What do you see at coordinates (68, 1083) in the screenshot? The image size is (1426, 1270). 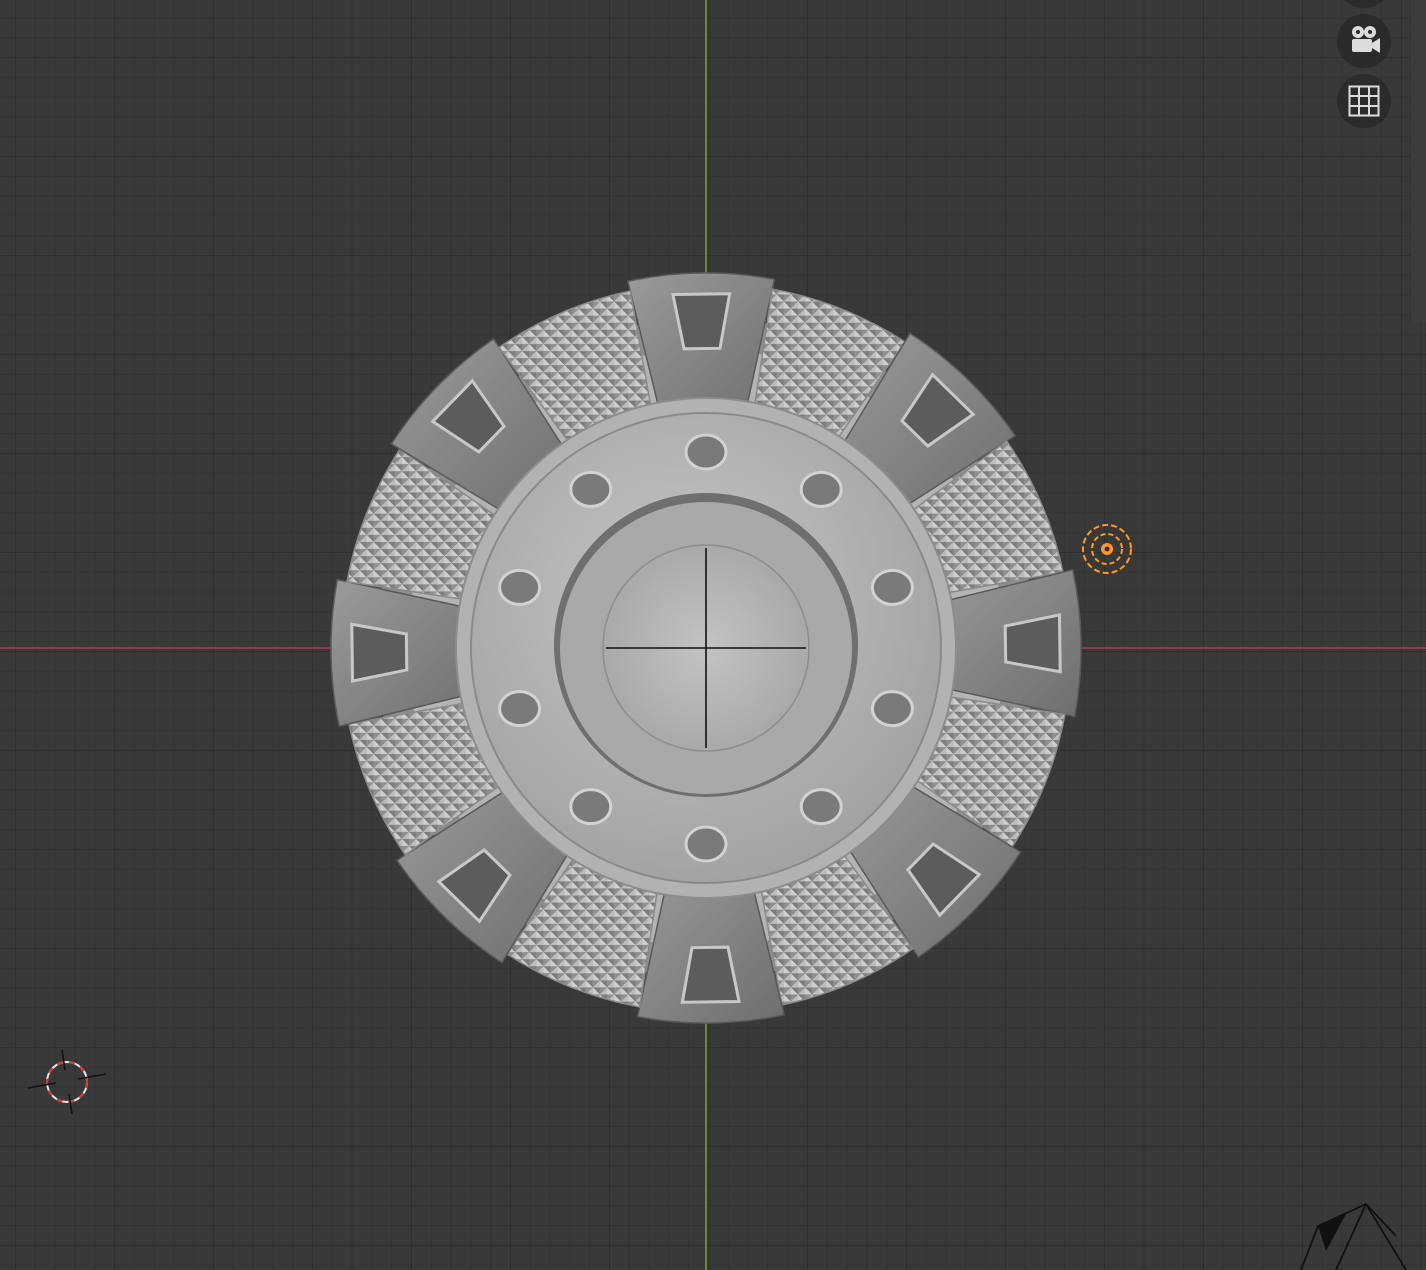 I see `3d-cursor-icon` at bounding box center [68, 1083].